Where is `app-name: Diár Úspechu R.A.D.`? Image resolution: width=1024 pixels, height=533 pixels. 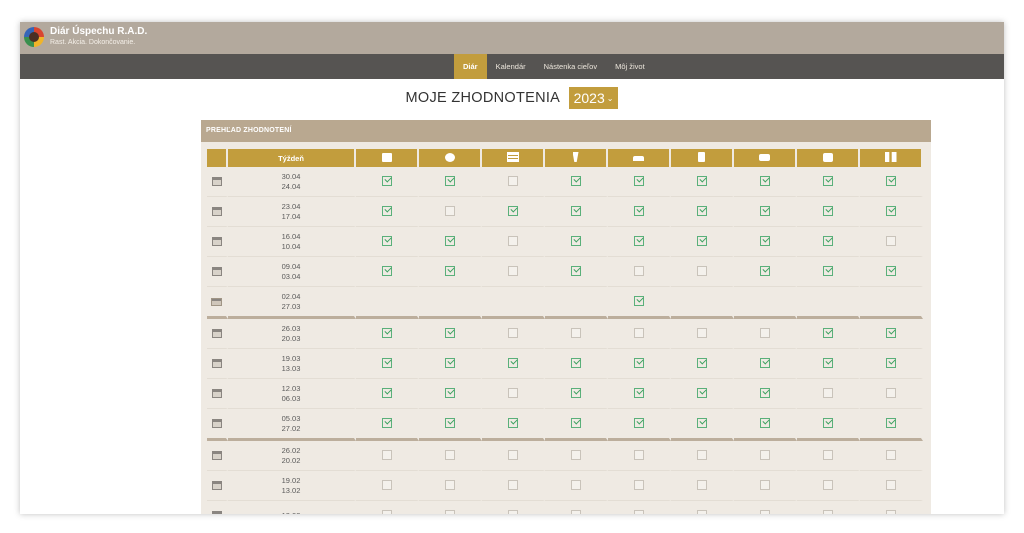
app-name: Diár Úspechu R.A.D. is located at coordinates (98, 31).